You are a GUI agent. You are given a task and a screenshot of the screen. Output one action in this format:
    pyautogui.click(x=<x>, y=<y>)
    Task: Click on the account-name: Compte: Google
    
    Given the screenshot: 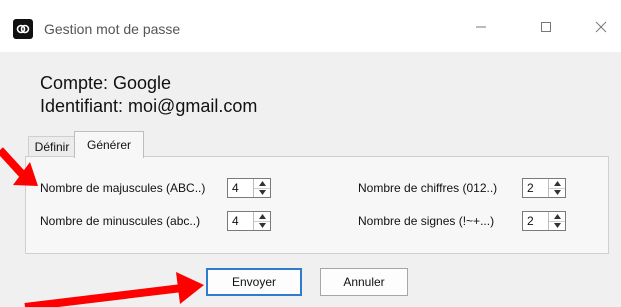 What is the action you would take?
    pyautogui.click(x=106, y=83)
    